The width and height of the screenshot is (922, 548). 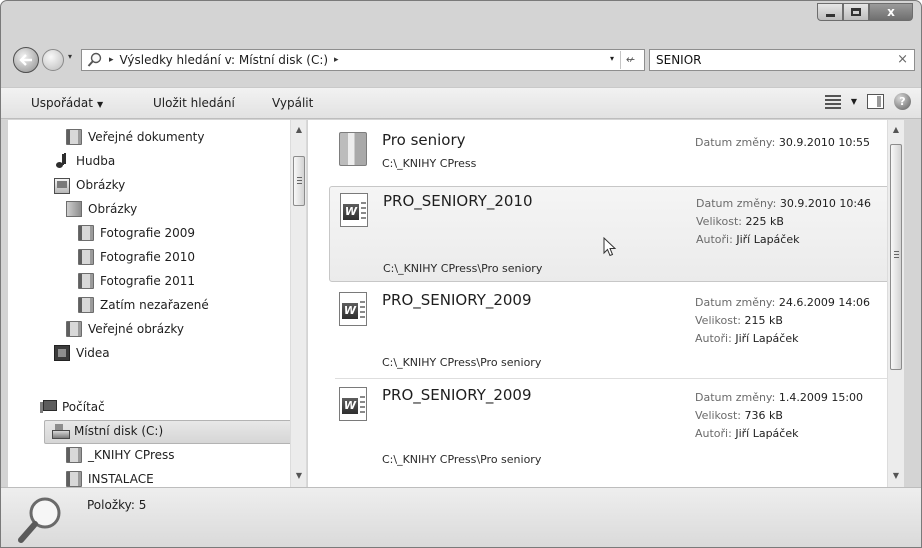 What do you see at coordinates (424, 140) in the screenshot?
I see `result-name: Pro seniory` at bounding box center [424, 140].